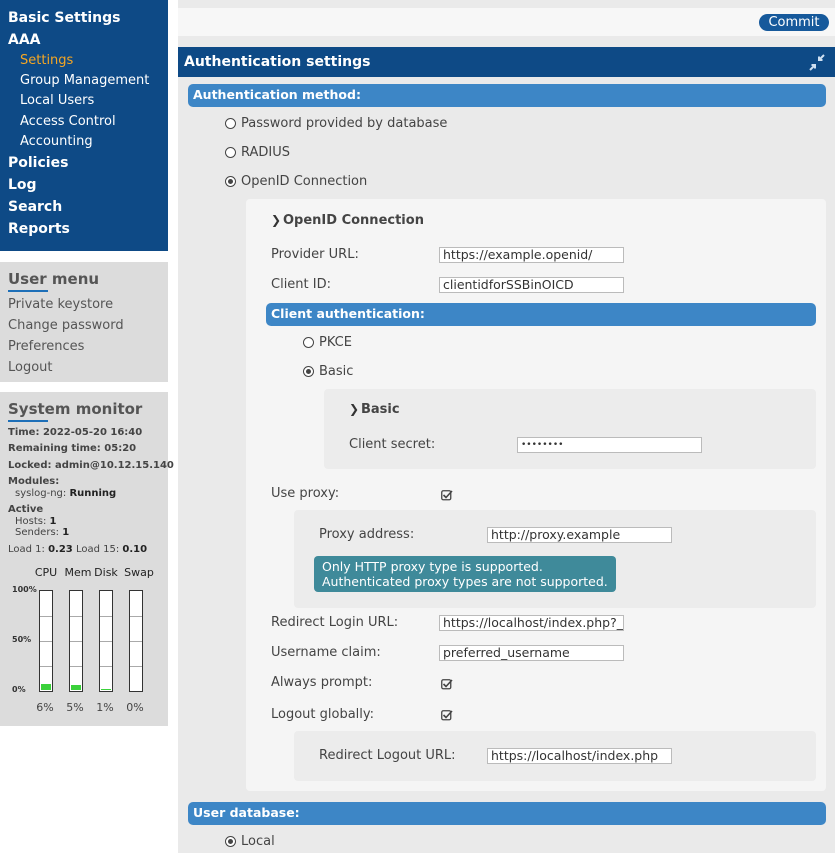  Describe the element at coordinates (230, 152) in the screenshot. I see `radio-radius` at that location.